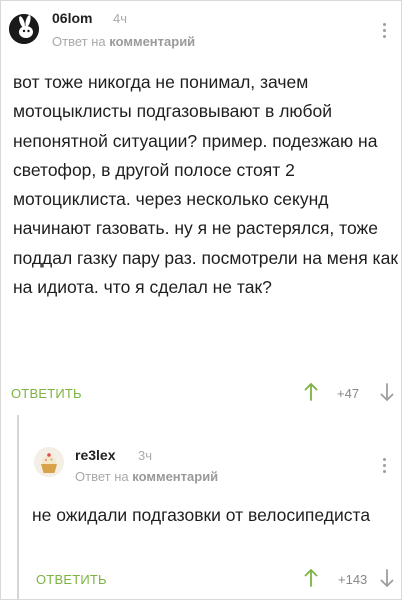  Describe the element at coordinates (72, 18) in the screenshot. I see `username: 06lom` at that location.